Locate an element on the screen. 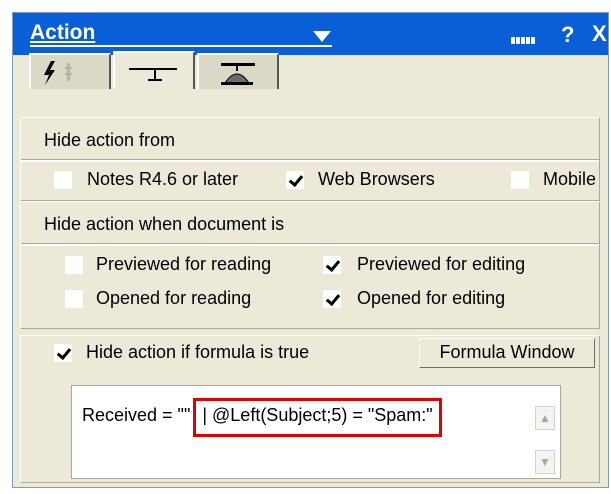 This screenshot has width=611, height=494. hide-when-heading: Hide action when document is is located at coordinates (164, 224).